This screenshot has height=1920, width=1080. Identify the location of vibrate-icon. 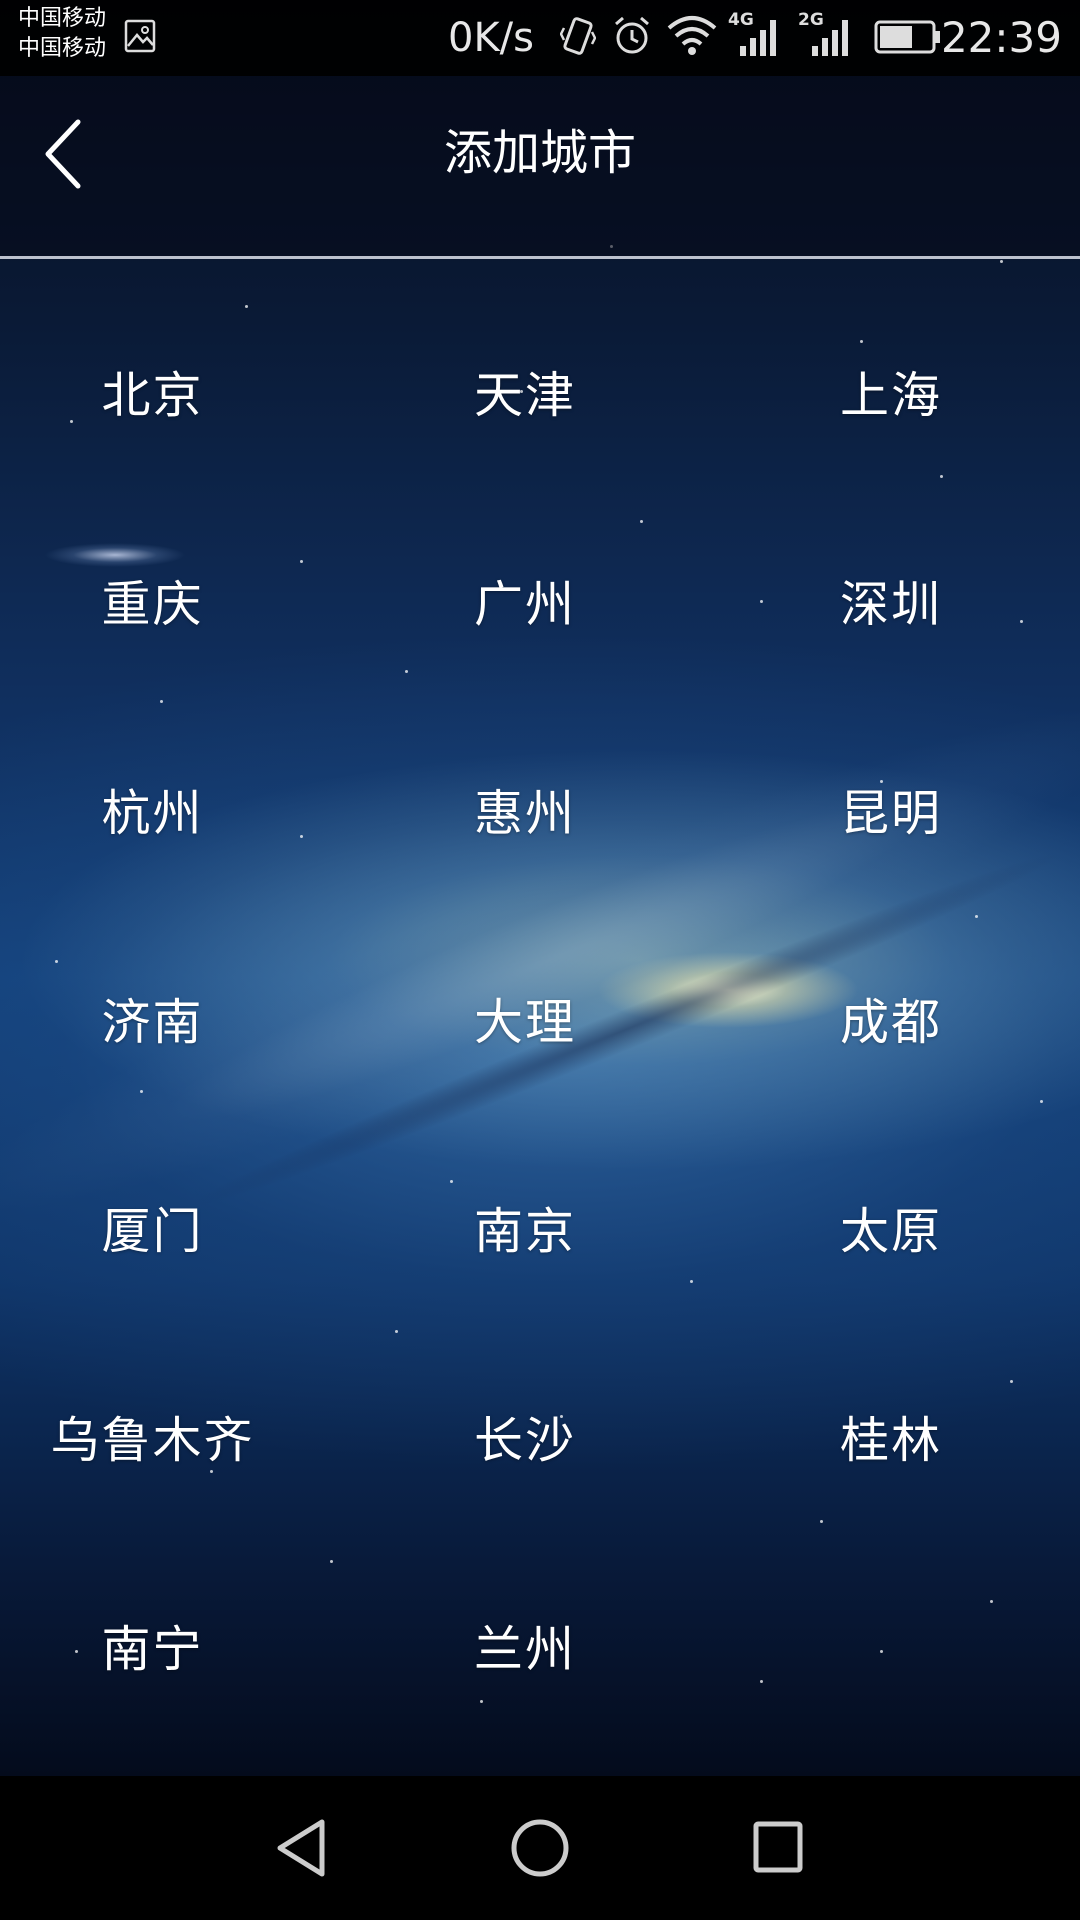
(578, 36).